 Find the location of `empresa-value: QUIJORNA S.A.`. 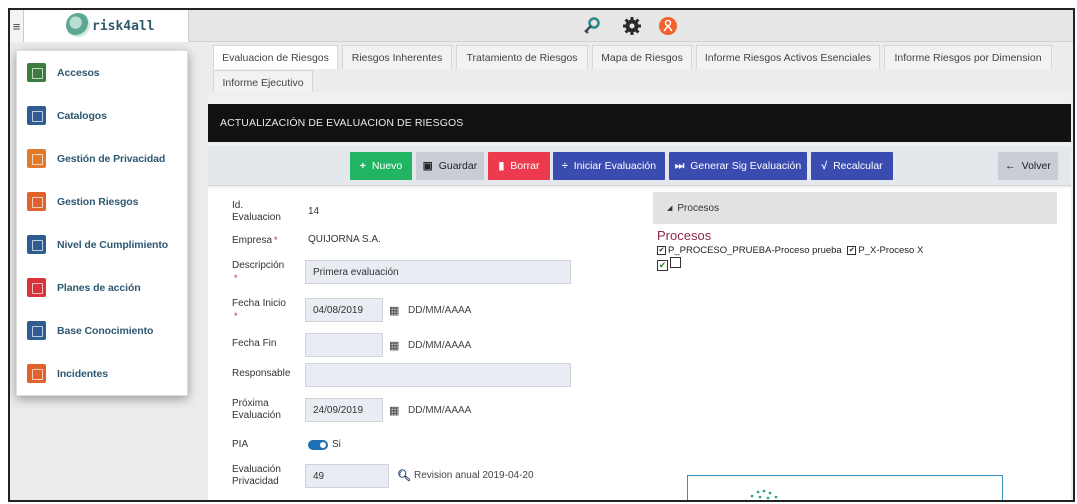

empresa-value: QUIJORNA S.A. is located at coordinates (344, 239).